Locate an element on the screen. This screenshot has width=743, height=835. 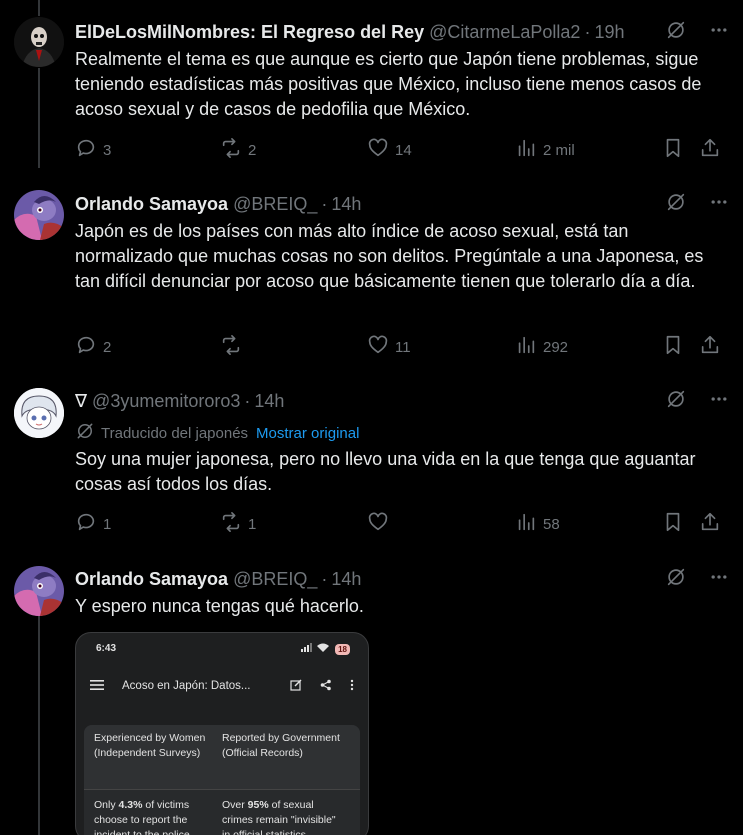
tweet-header: ∇ @3yumemitororo3 · 14h is located at coordinates (402, 401).